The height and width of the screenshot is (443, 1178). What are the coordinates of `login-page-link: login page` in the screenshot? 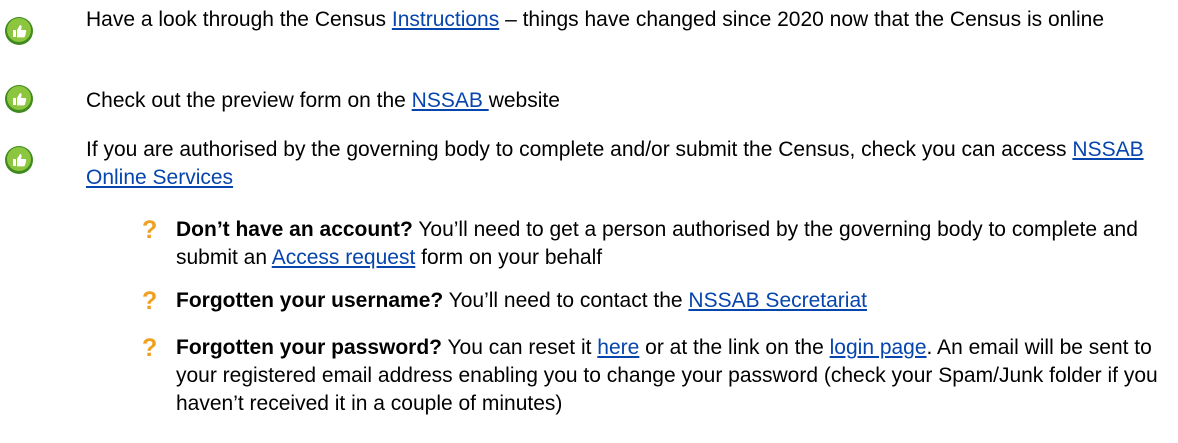 It's located at (878, 347).